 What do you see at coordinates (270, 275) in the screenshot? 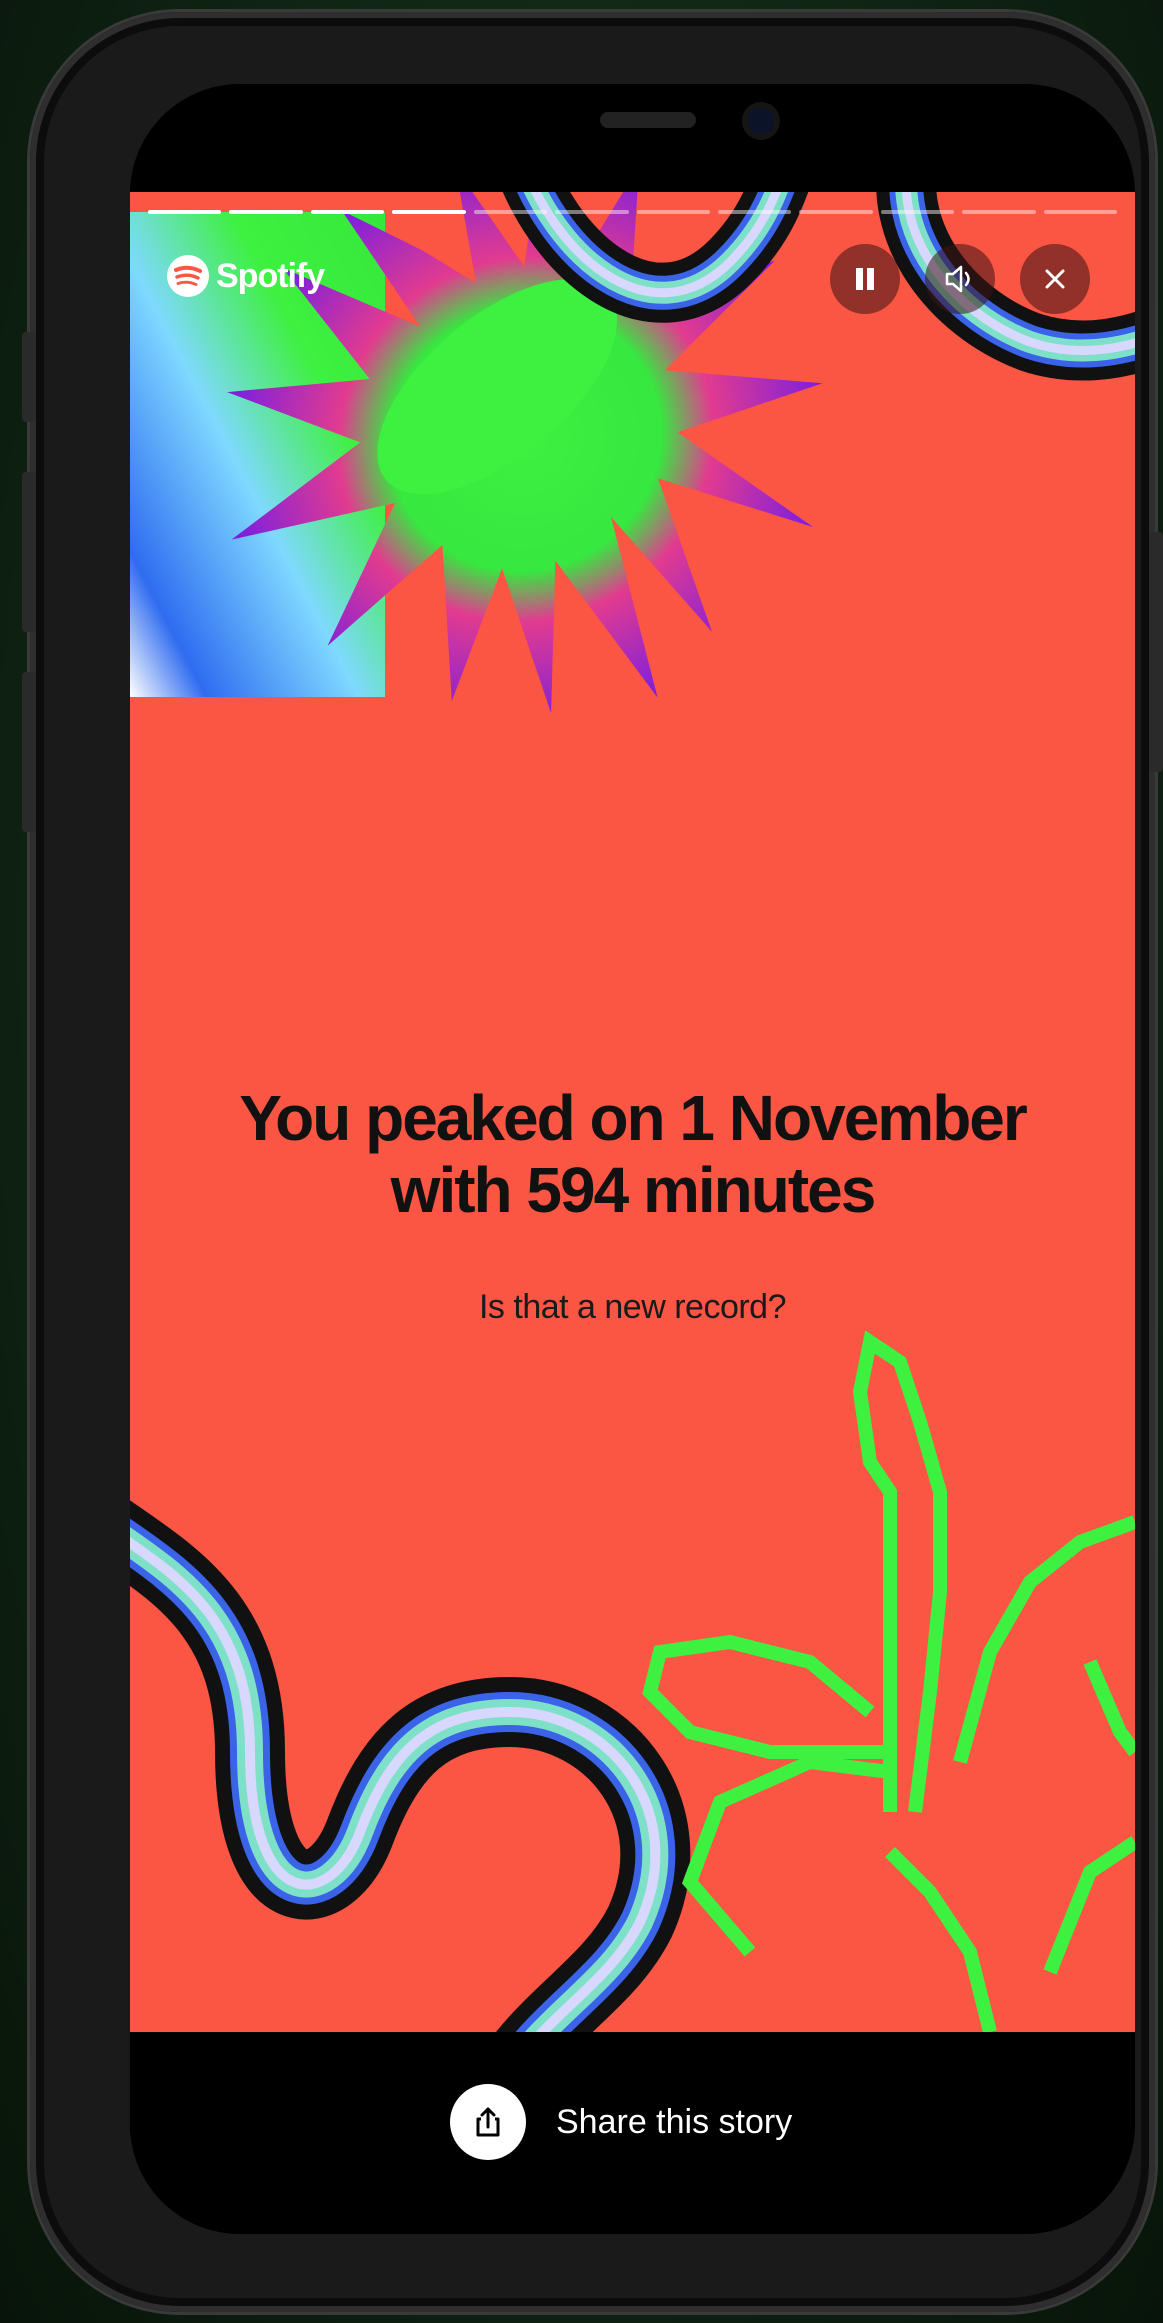
I see `brand-name: Spotify` at bounding box center [270, 275].